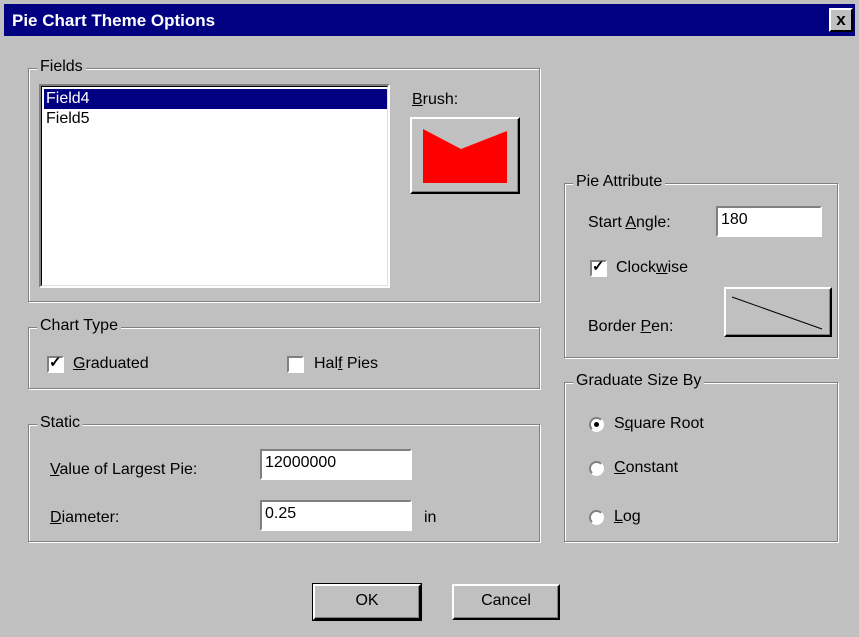 This screenshot has height=637, width=859. I want to click on diameter-unit: in, so click(430, 517).